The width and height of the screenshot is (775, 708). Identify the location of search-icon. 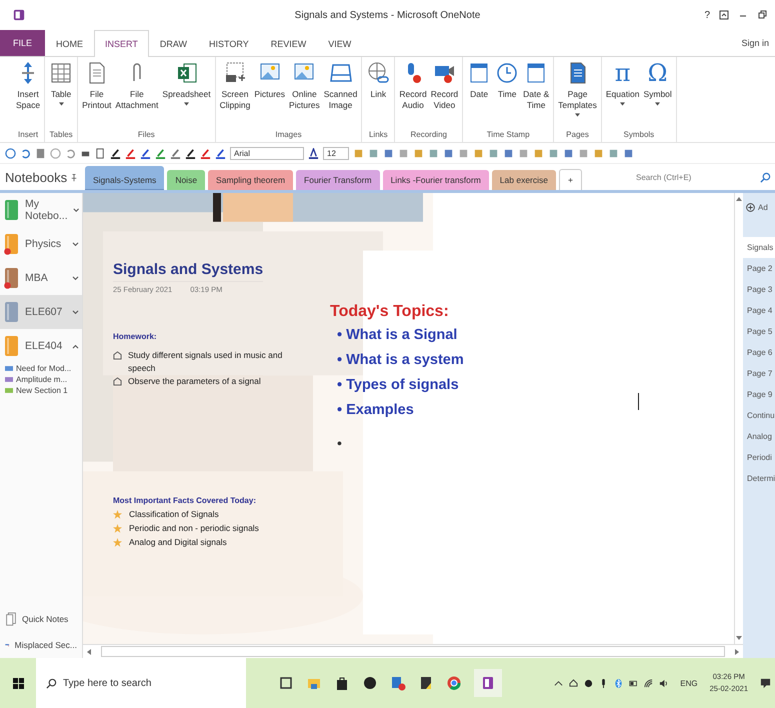
(765, 177).